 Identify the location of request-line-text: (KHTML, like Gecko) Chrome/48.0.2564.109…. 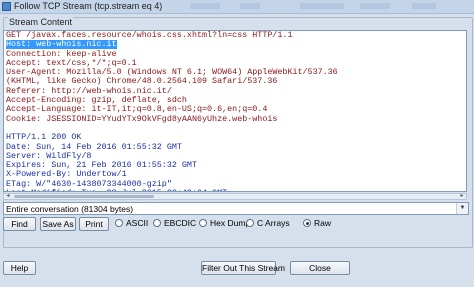
(142, 82).